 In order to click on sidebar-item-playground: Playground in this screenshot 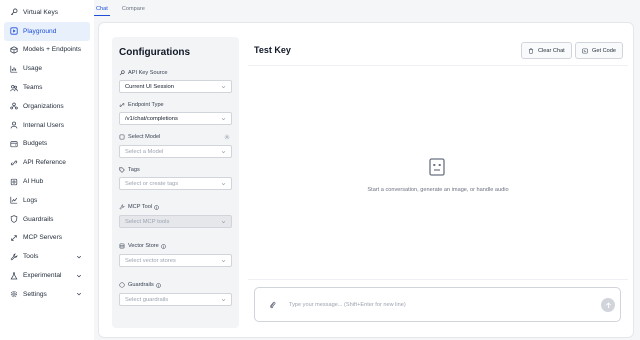, I will do `click(47, 31)`.